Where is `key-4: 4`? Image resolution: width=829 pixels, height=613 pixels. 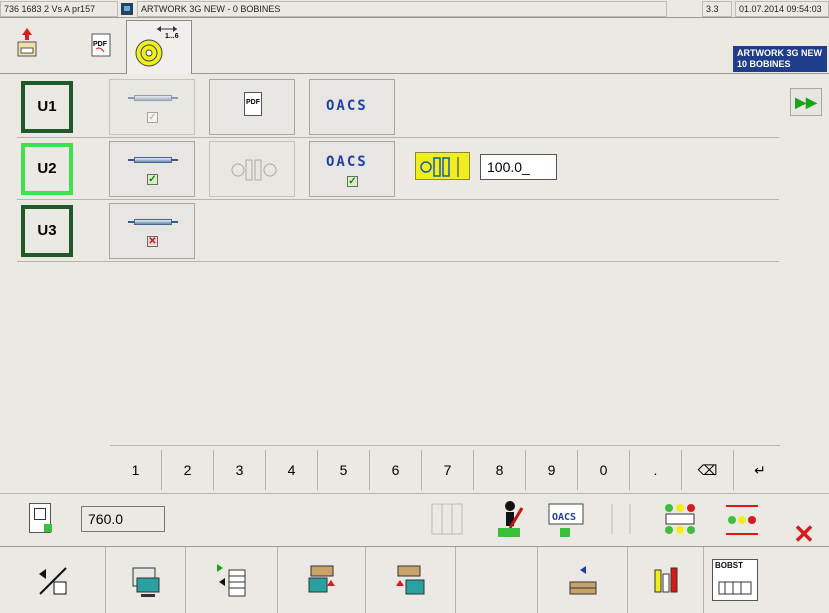 key-4: 4 is located at coordinates (292, 470).